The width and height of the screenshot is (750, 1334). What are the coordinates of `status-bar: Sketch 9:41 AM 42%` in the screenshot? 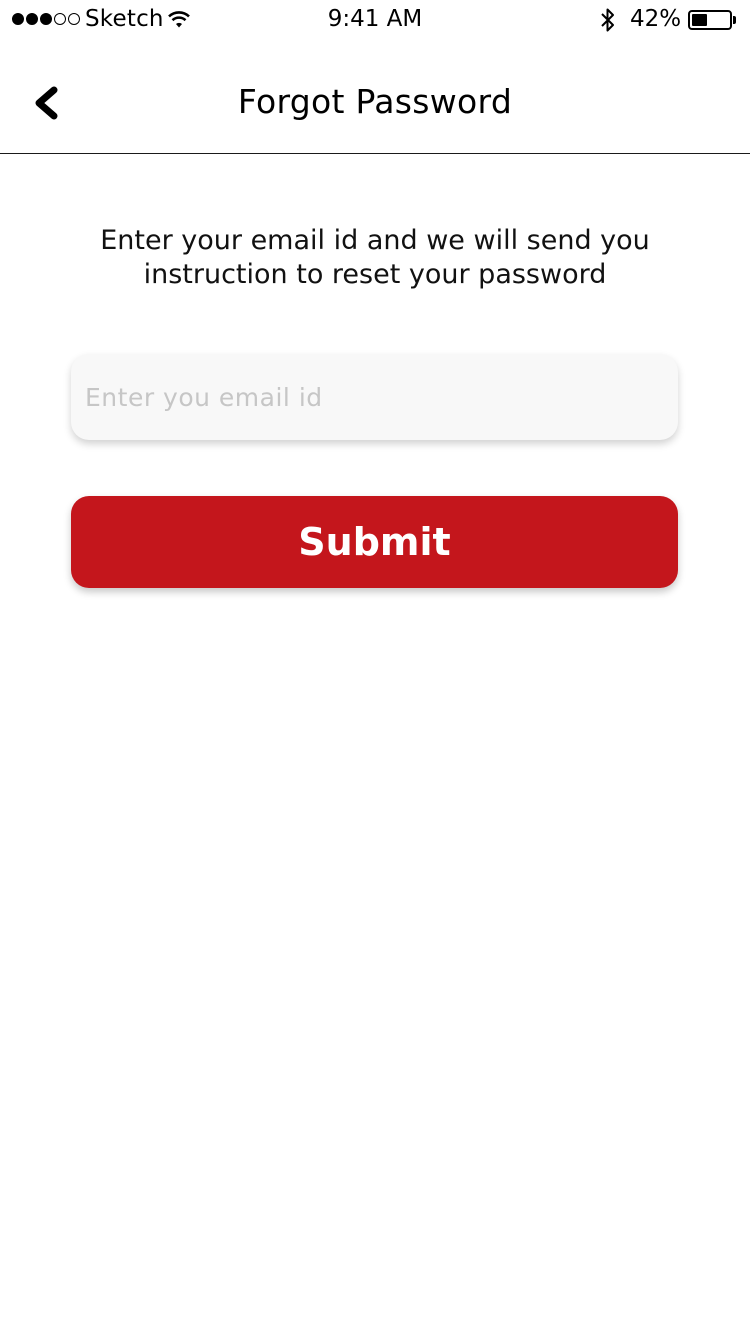 It's located at (375, 20).